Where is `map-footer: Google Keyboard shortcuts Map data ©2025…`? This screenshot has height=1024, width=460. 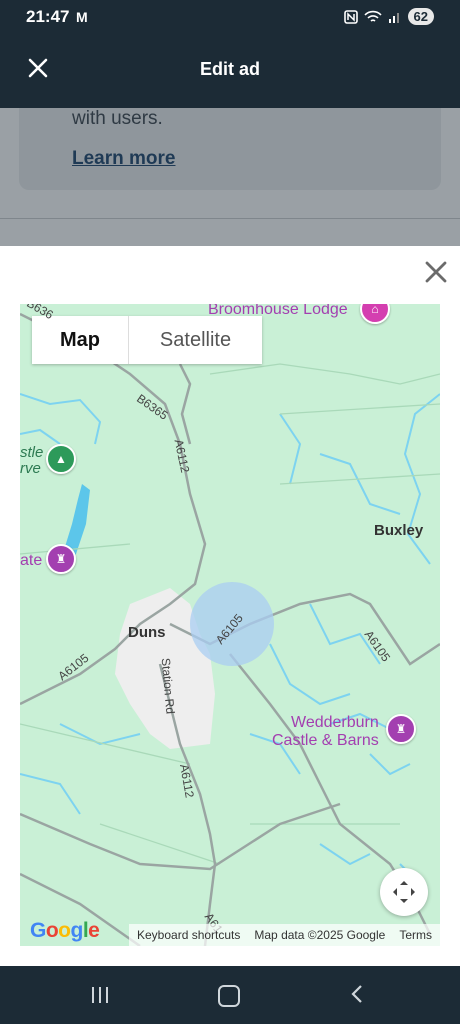 map-footer: Google Keyboard shortcuts Map data ©2025… is located at coordinates (230, 932).